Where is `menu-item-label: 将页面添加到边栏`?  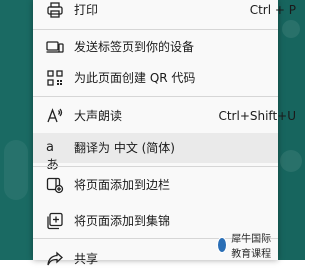
menu-item-label: 将页面添加到边栏 is located at coordinates (122, 185).